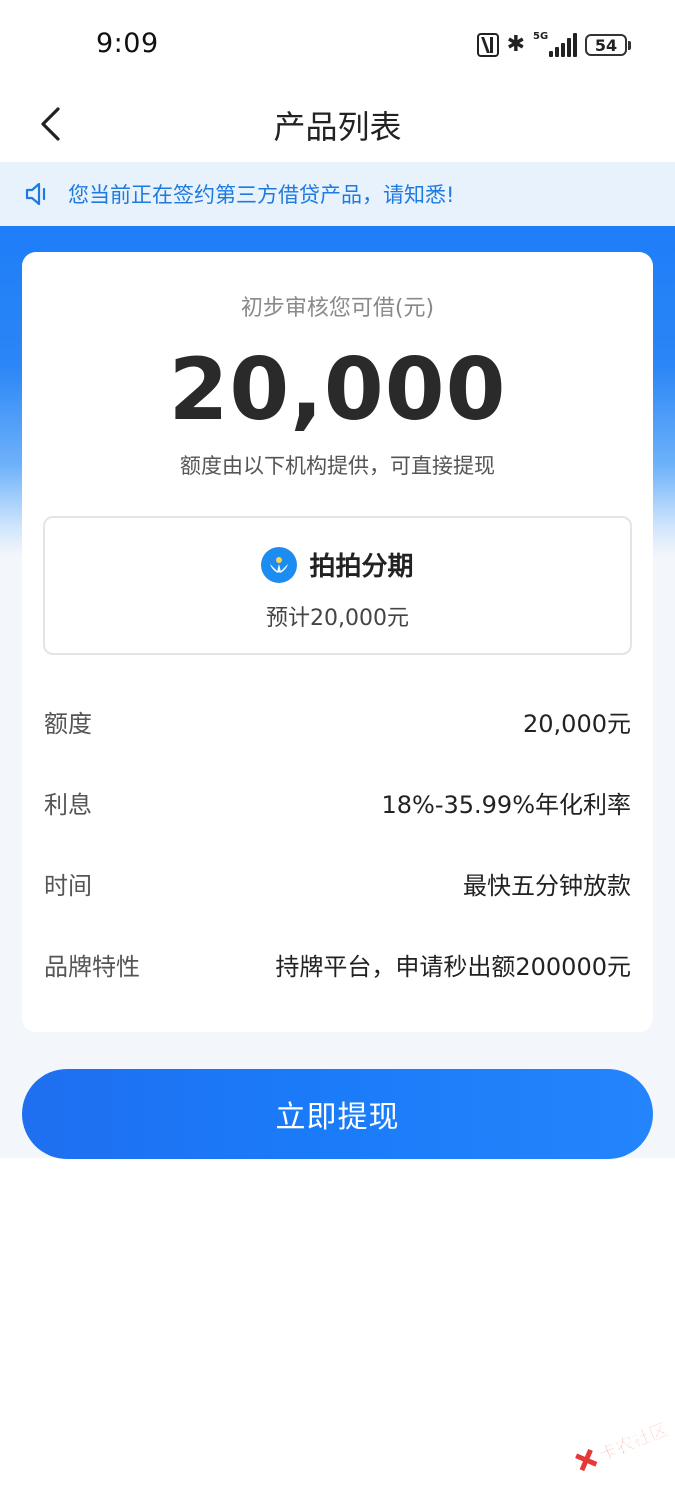 Image resolution: width=675 pixels, height=1500 pixels. Describe the element at coordinates (92, 966) in the screenshot. I see `detail-label: 品牌特性` at that location.